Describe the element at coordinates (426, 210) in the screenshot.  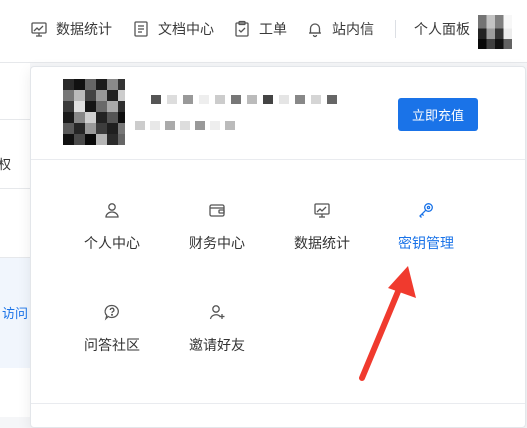
I see `key-icon` at that location.